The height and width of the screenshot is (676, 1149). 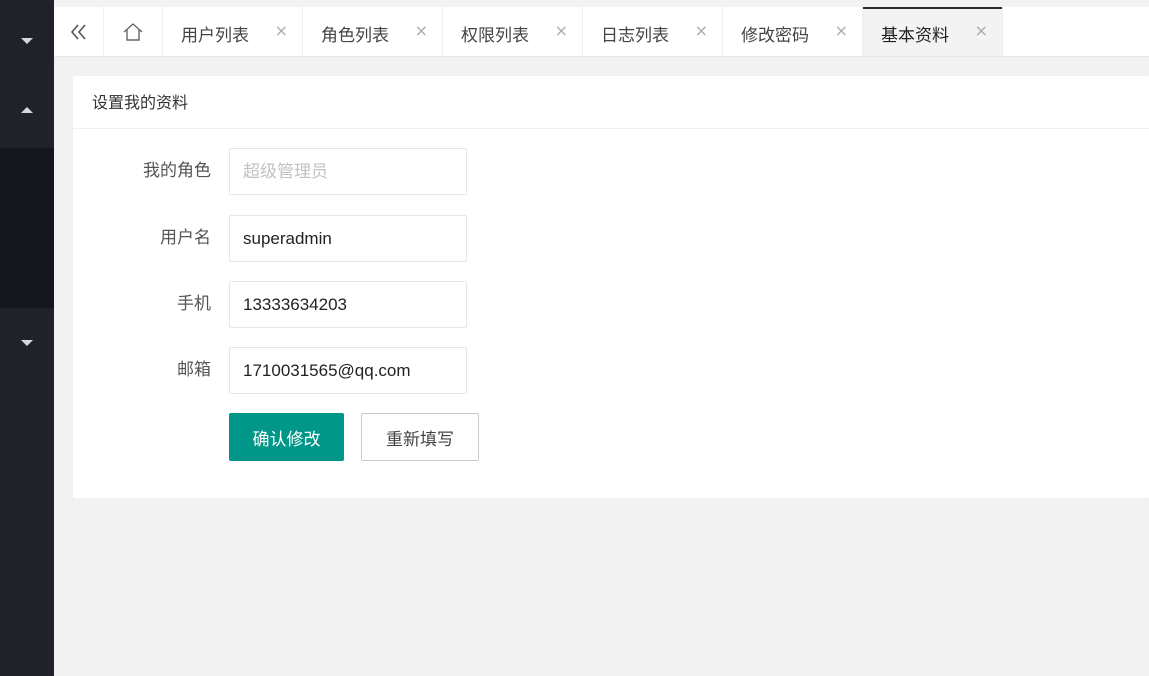 What do you see at coordinates (185, 238) in the screenshot?
I see `username-label: 用户名` at bounding box center [185, 238].